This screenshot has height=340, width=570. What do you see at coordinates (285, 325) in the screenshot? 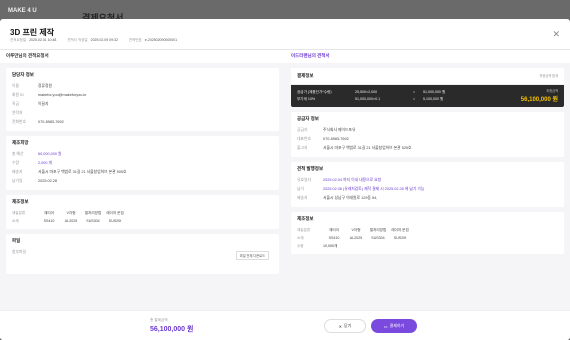
I see `modal-footer: 총 결제금액 56,100,000 원 ✕ 닫기 ▭ 결제하기` at bounding box center [285, 325].